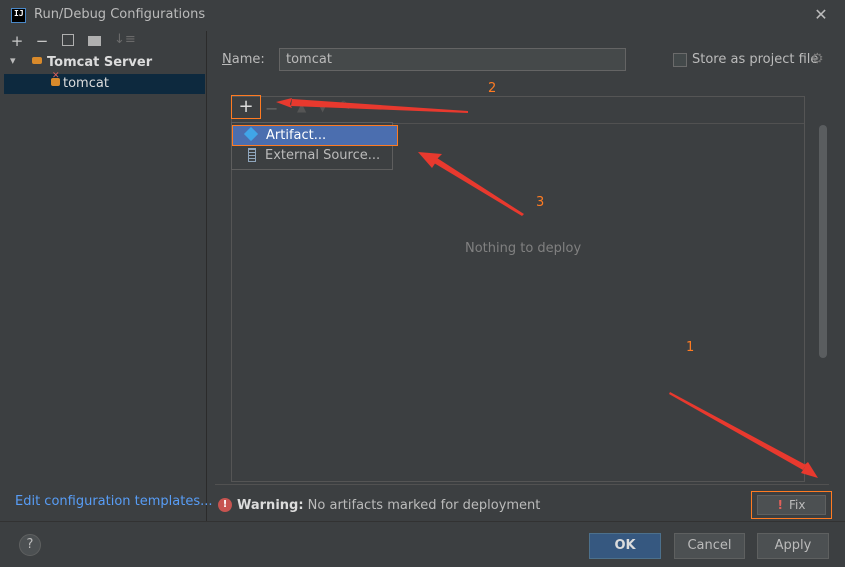  What do you see at coordinates (492, 88) in the screenshot?
I see `annotation-number: 2` at bounding box center [492, 88].